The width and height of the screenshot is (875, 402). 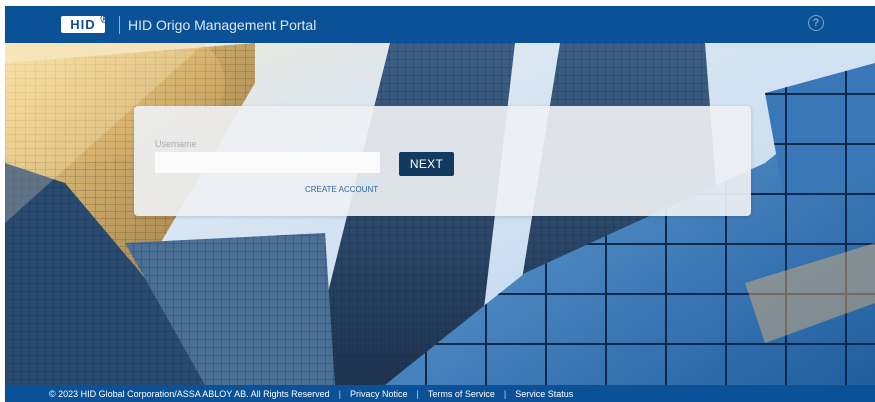 I want to click on hid-logo: HID ®, so click(x=85, y=22).